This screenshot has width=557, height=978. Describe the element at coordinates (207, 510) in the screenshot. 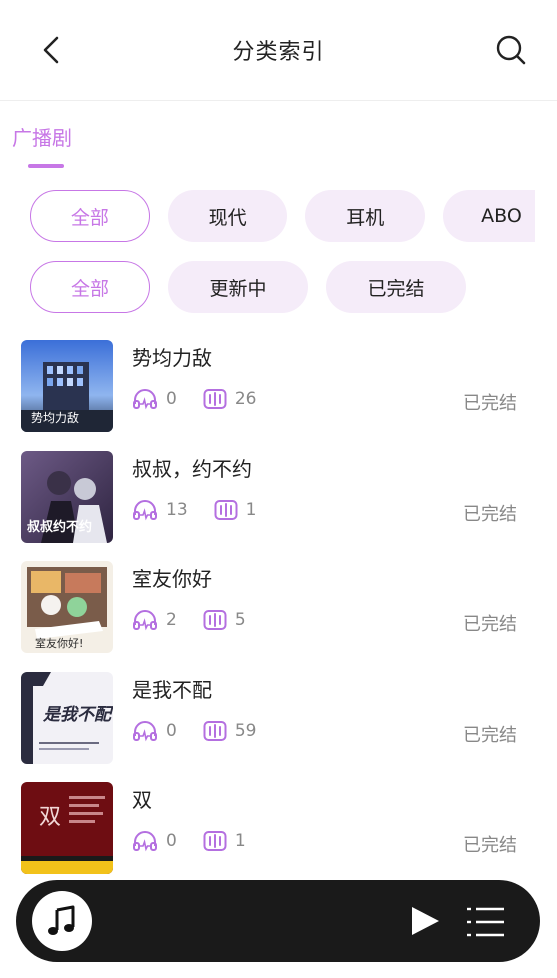

I see `item-stats: 13 1` at that location.